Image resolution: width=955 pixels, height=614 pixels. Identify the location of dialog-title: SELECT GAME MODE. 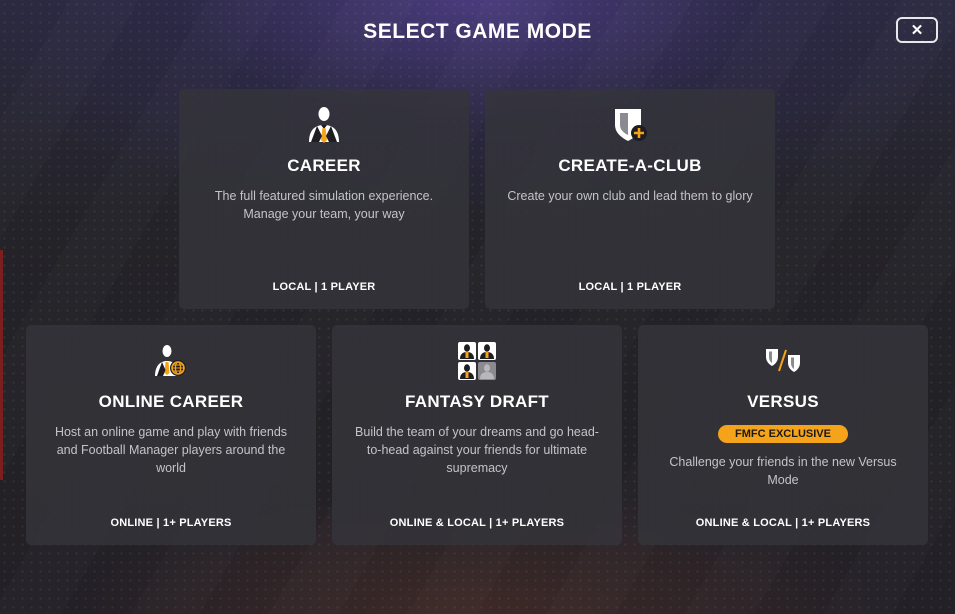
(477, 31).